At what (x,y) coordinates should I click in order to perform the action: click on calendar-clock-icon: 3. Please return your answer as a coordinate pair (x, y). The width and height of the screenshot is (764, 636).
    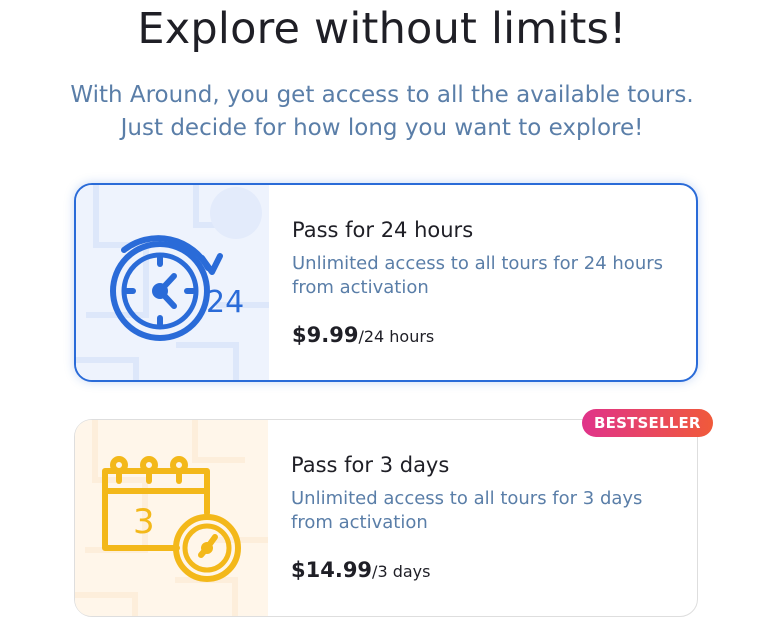
    Looking at the image, I should click on (171, 519).